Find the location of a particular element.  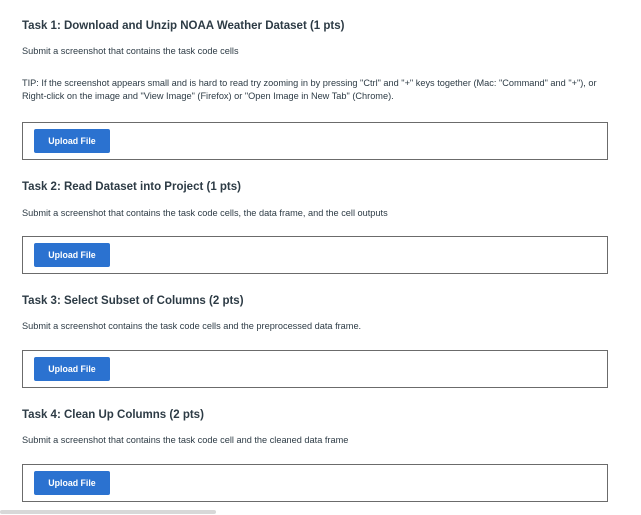

task-3-section: Task 3: Select Subset of Columns (2 pts) is located at coordinates (315, 301).